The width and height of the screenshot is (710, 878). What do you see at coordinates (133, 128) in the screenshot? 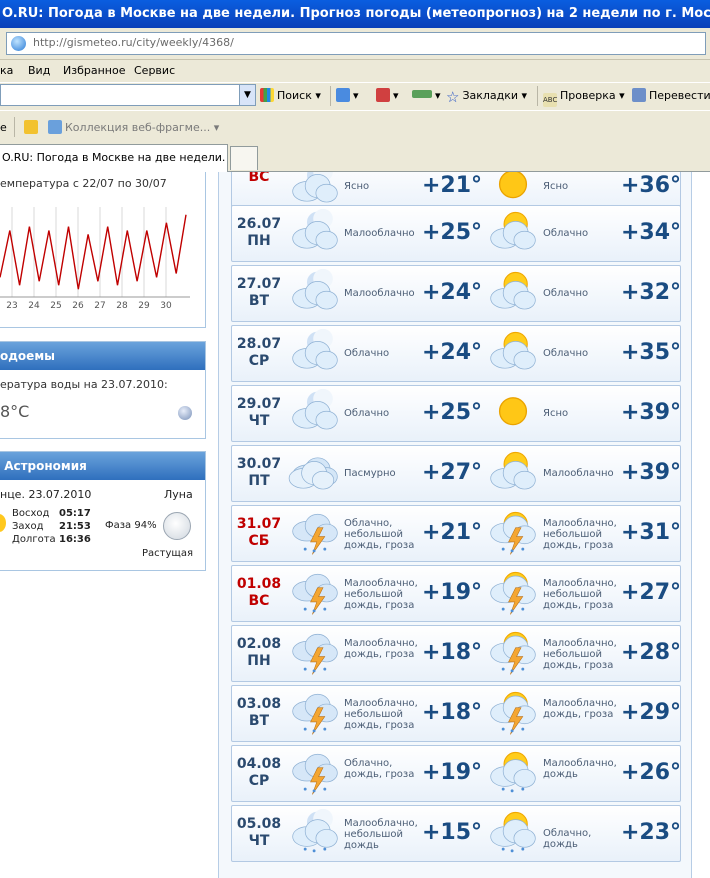
I see `web-slice-gallery-link: Коллекция веб-фрагме... ▾` at bounding box center [133, 128].